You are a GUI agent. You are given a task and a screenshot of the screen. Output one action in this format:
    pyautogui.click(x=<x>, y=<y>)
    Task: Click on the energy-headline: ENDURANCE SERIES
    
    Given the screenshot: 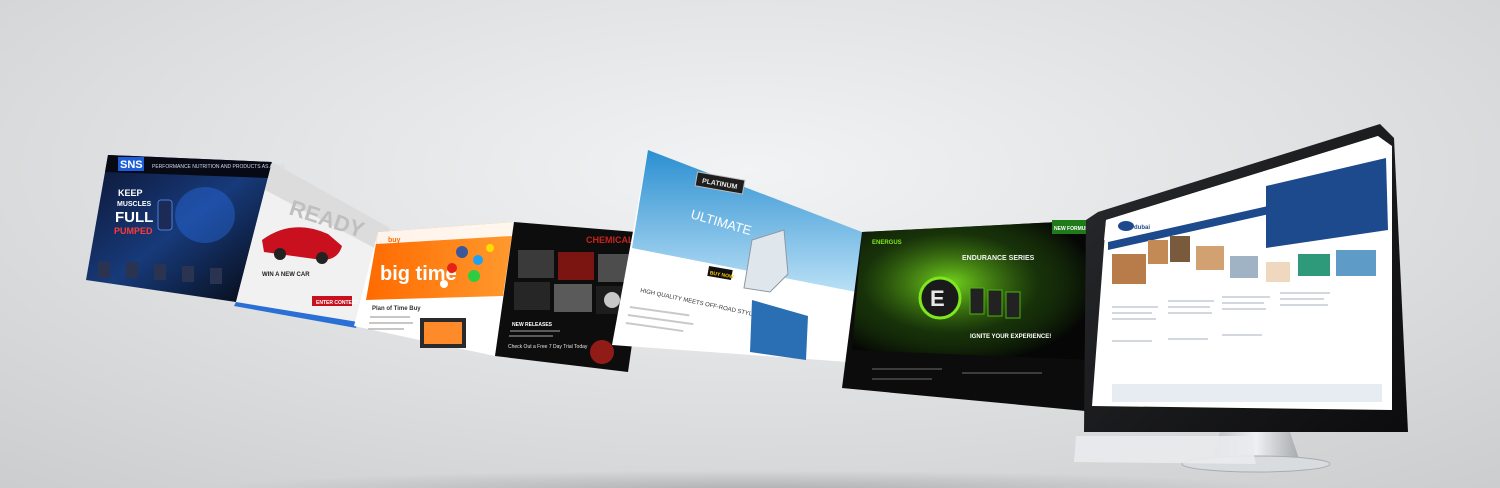 What is the action you would take?
    pyautogui.click(x=998, y=258)
    